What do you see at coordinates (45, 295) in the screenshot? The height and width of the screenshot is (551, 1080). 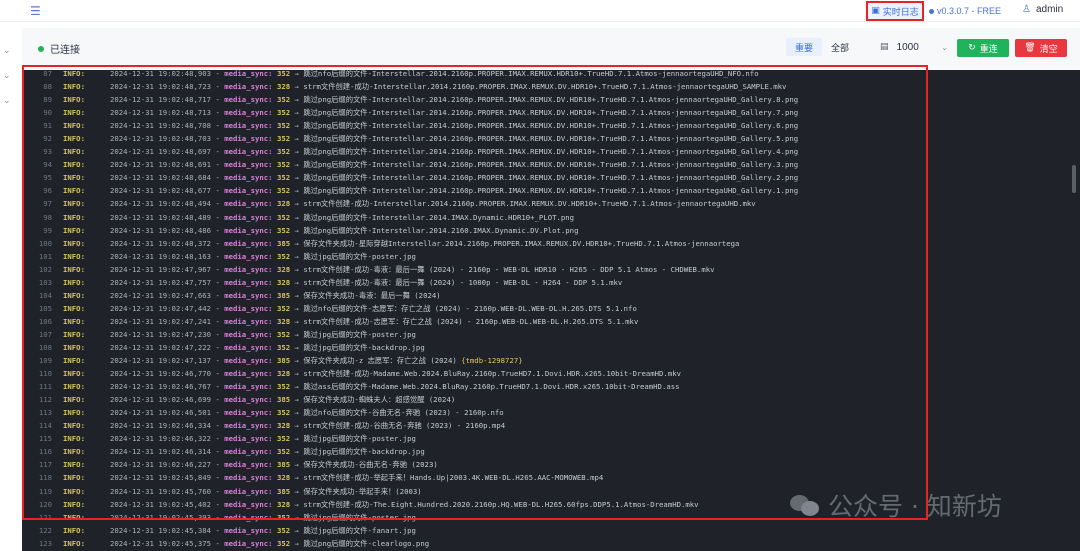 I see `log-line-number: 104` at bounding box center [45, 295].